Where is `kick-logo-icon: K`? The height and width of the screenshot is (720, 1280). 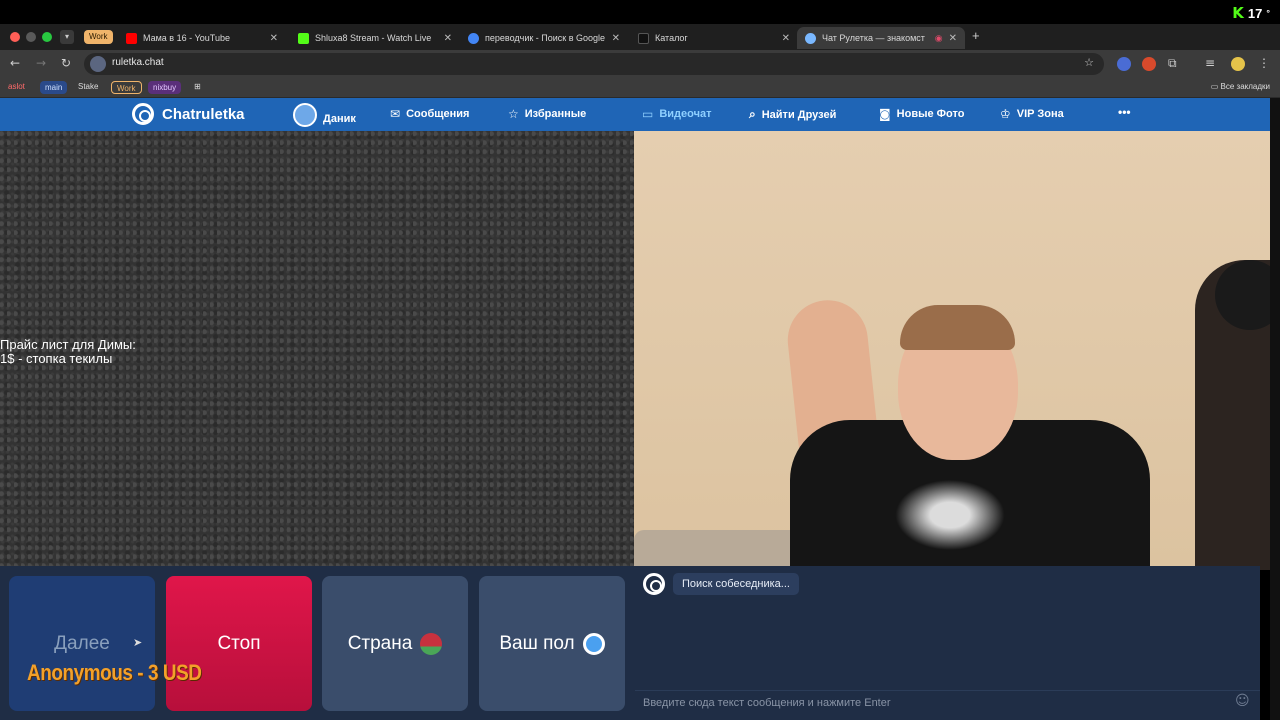 kick-logo-icon: K is located at coordinates (1238, 13).